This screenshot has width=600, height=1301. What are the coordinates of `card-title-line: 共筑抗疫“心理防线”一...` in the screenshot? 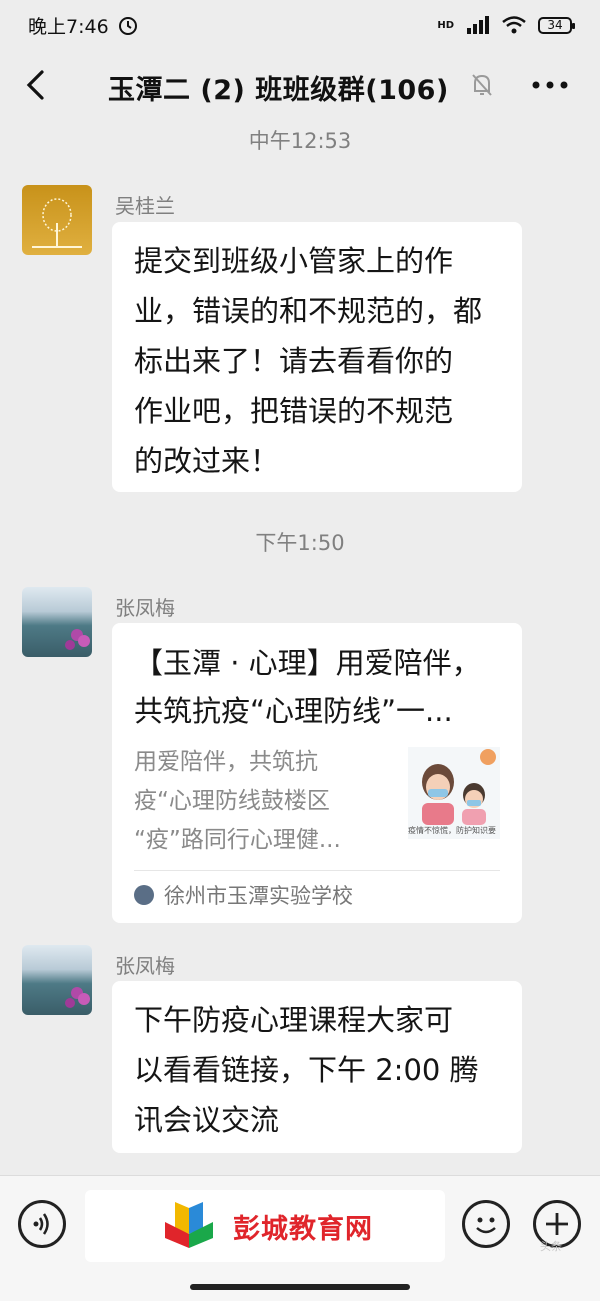 It's located at (293, 711).